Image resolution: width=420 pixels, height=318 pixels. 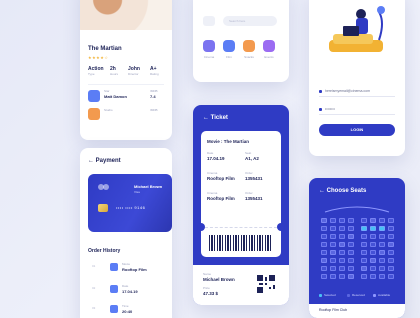 What do you see at coordinates (241, 243) in the screenshot?
I see `barcode` at bounding box center [241, 243].